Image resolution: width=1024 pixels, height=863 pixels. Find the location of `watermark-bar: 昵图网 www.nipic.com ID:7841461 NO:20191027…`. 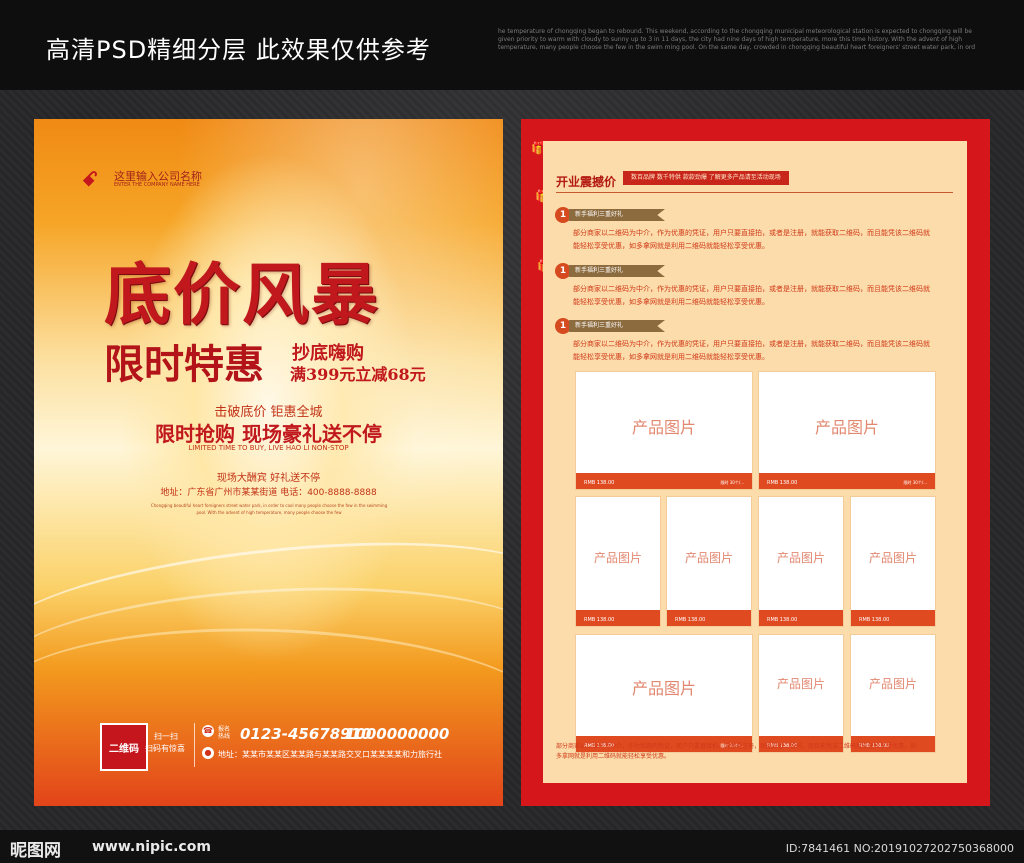

watermark-bar: 昵图网 www.nipic.com ID:7841461 NO:20191027… is located at coordinates (512, 846).